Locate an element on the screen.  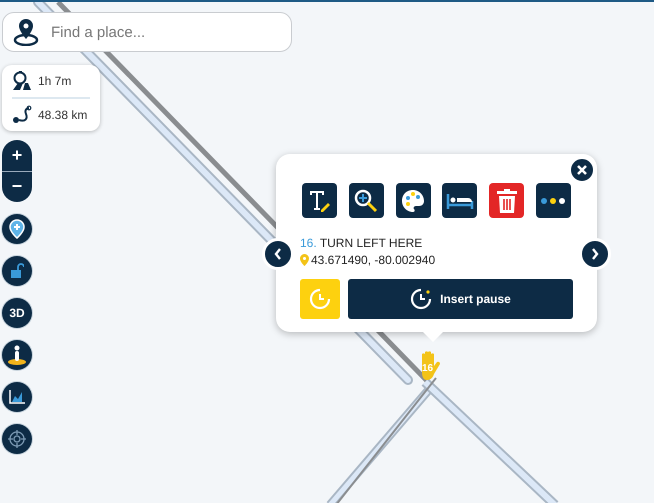
close-button is located at coordinates (582, 170).